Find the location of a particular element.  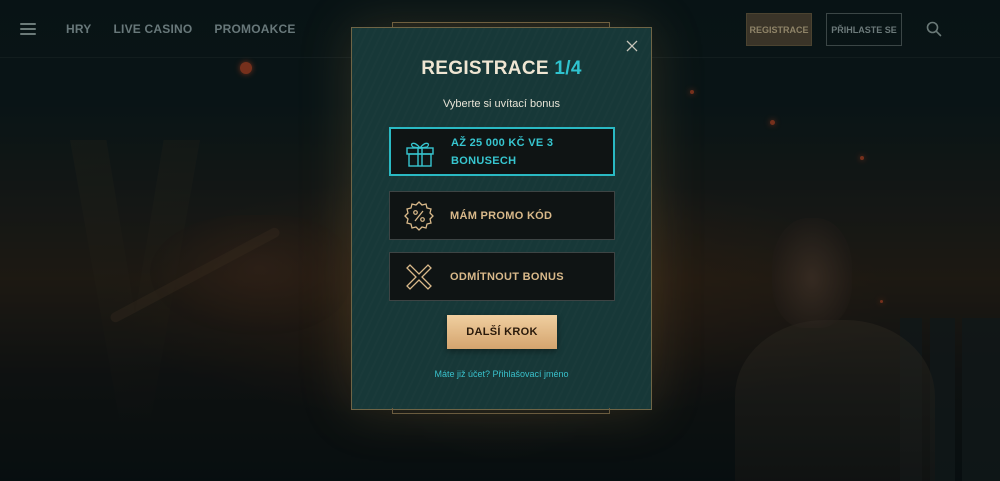

nav-item-hry: HRY is located at coordinates (79, 29).